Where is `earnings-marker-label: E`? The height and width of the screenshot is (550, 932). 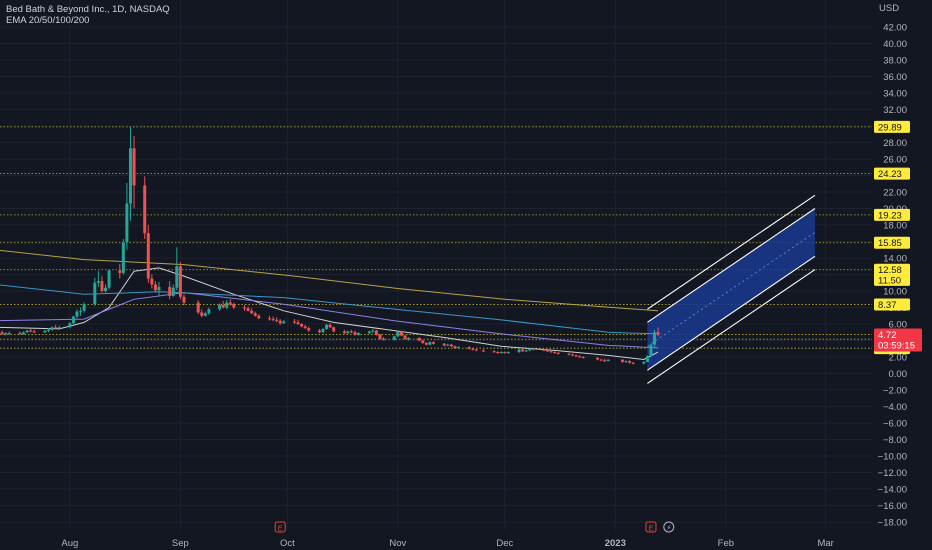 earnings-marker-label: E is located at coordinates (280, 528).